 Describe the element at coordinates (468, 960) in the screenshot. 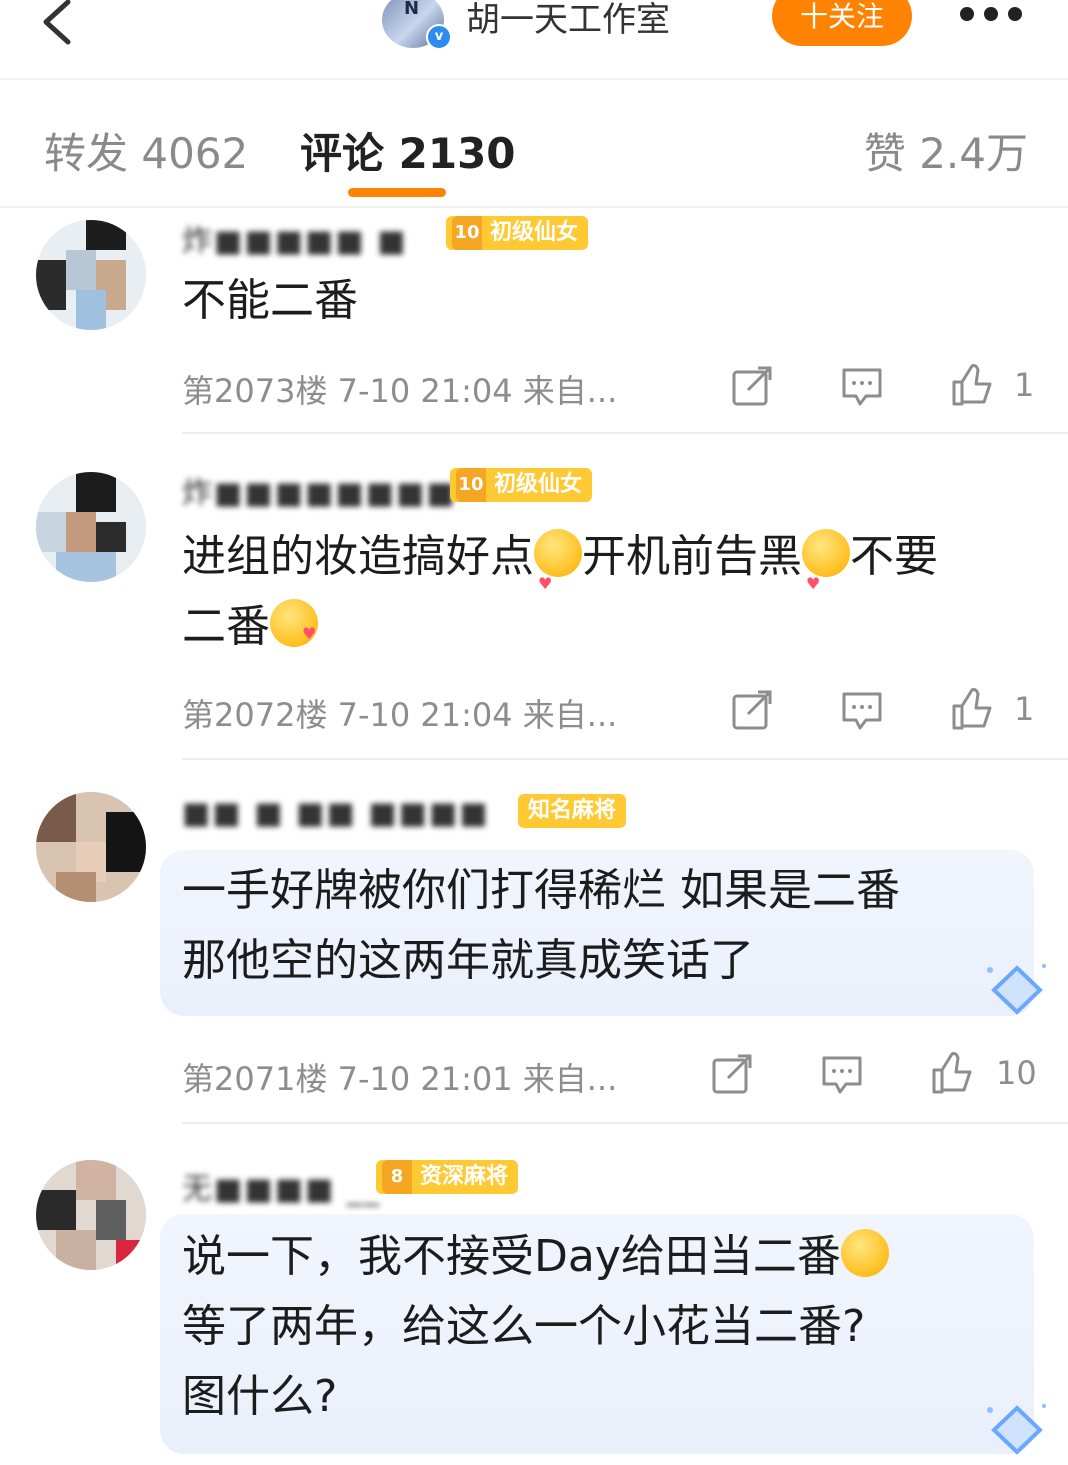

I see `text-line: 那他空的这两年就真成笑话了` at that location.